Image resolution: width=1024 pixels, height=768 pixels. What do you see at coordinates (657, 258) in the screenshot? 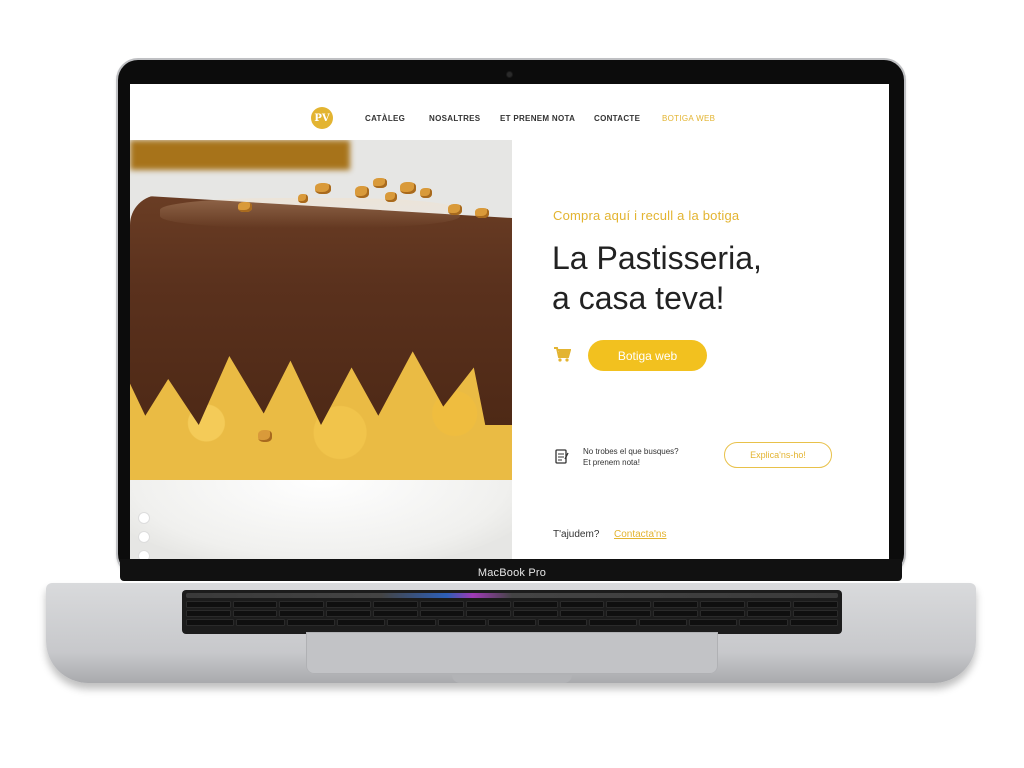
I see `headline-line-1: La Pastisseria,` at bounding box center [657, 258].